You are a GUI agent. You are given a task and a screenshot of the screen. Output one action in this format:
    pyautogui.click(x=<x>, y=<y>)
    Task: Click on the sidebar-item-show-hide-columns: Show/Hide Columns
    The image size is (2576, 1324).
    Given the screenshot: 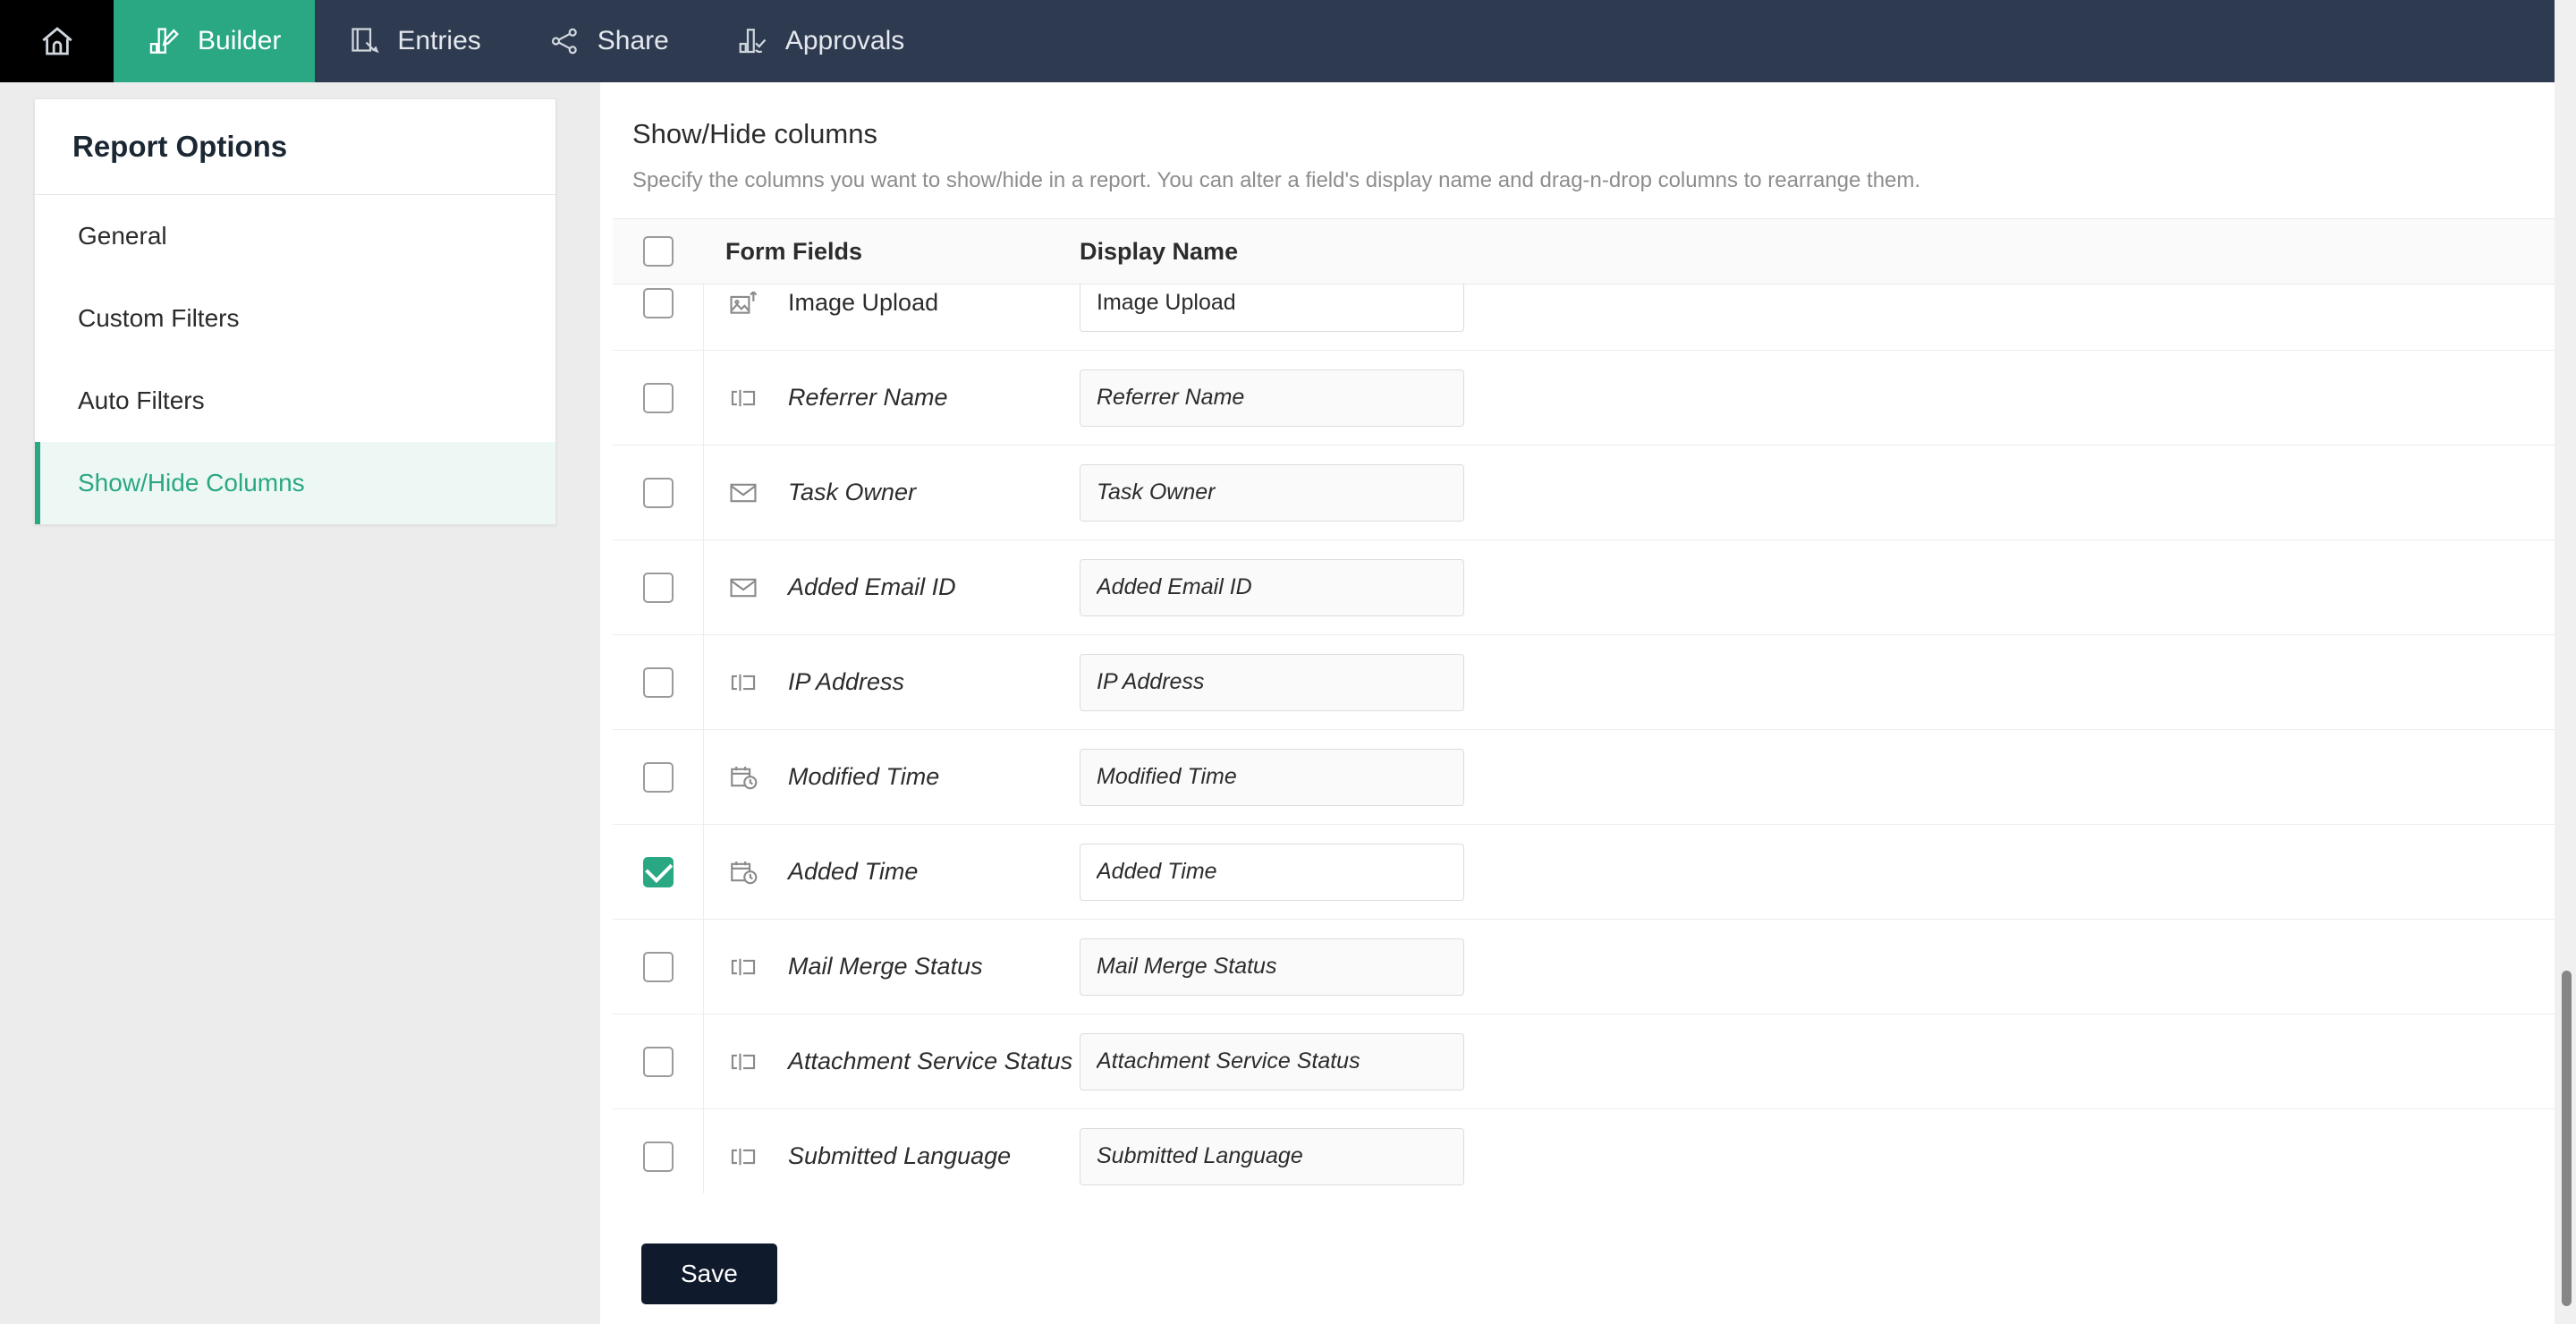 What is the action you would take?
    pyautogui.click(x=295, y=483)
    